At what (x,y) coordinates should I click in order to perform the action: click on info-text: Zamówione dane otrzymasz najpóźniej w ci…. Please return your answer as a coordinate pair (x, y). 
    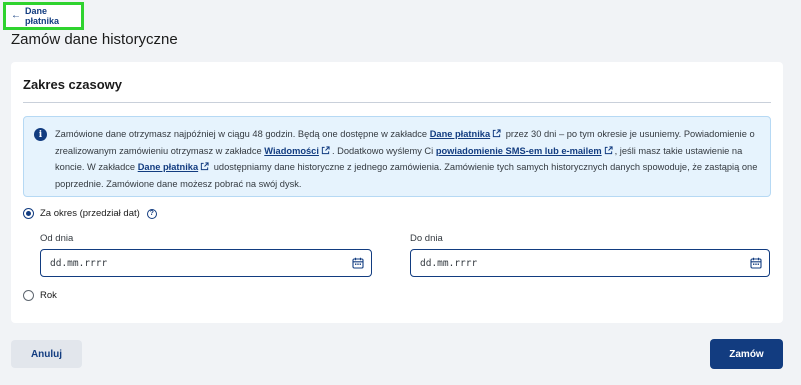
    Looking at the image, I should click on (406, 159).